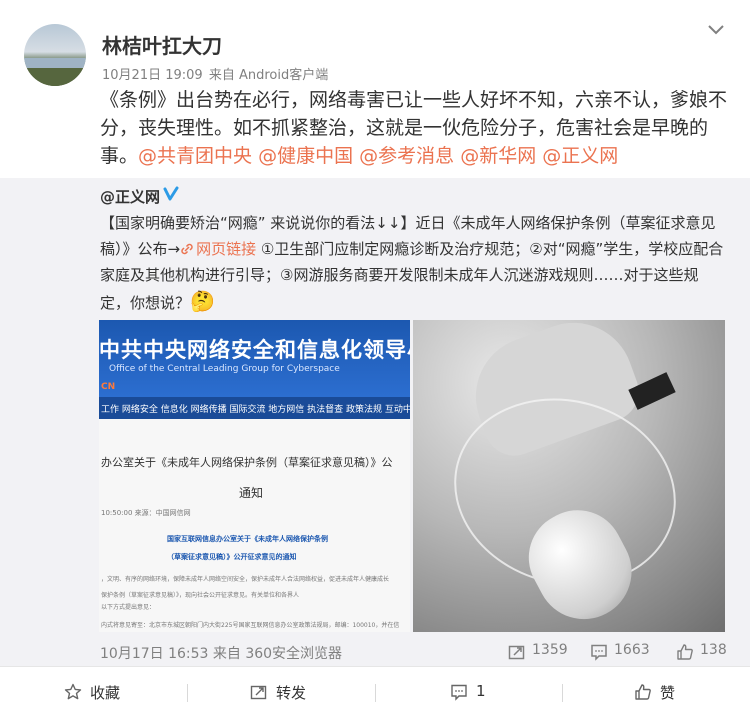  I want to click on post-time: 10月21日 19:09, so click(152, 75).